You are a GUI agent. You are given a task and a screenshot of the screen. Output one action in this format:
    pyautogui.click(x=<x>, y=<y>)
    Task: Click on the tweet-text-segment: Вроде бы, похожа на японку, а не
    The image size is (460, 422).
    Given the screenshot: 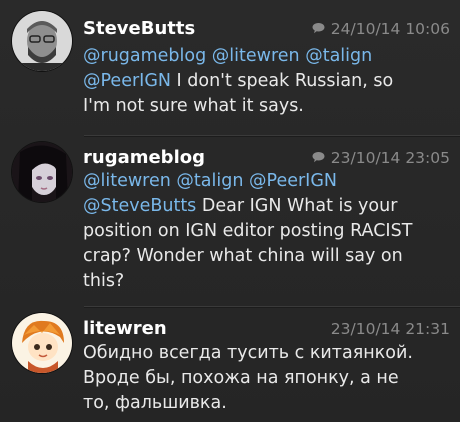 What is the action you would take?
    pyautogui.click(x=241, y=378)
    